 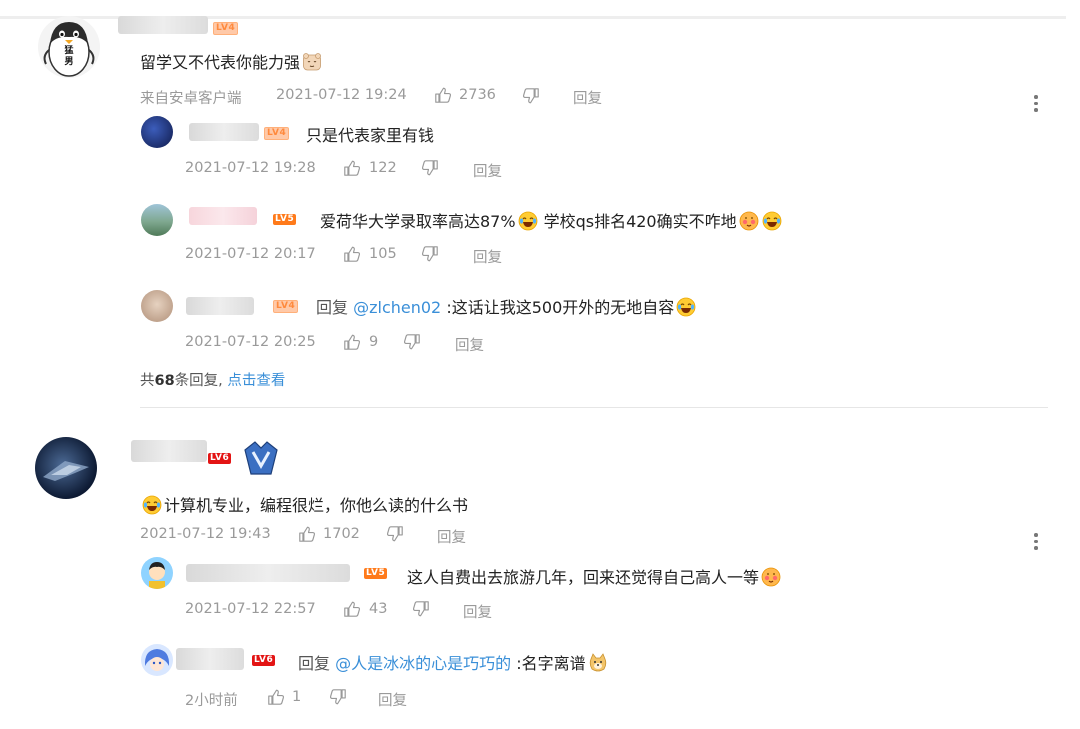 What do you see at coordinates (250, 254) in the screenshot?
I see `timestamp: 2021-07-12 20:17` at bounding box center [250, 254].